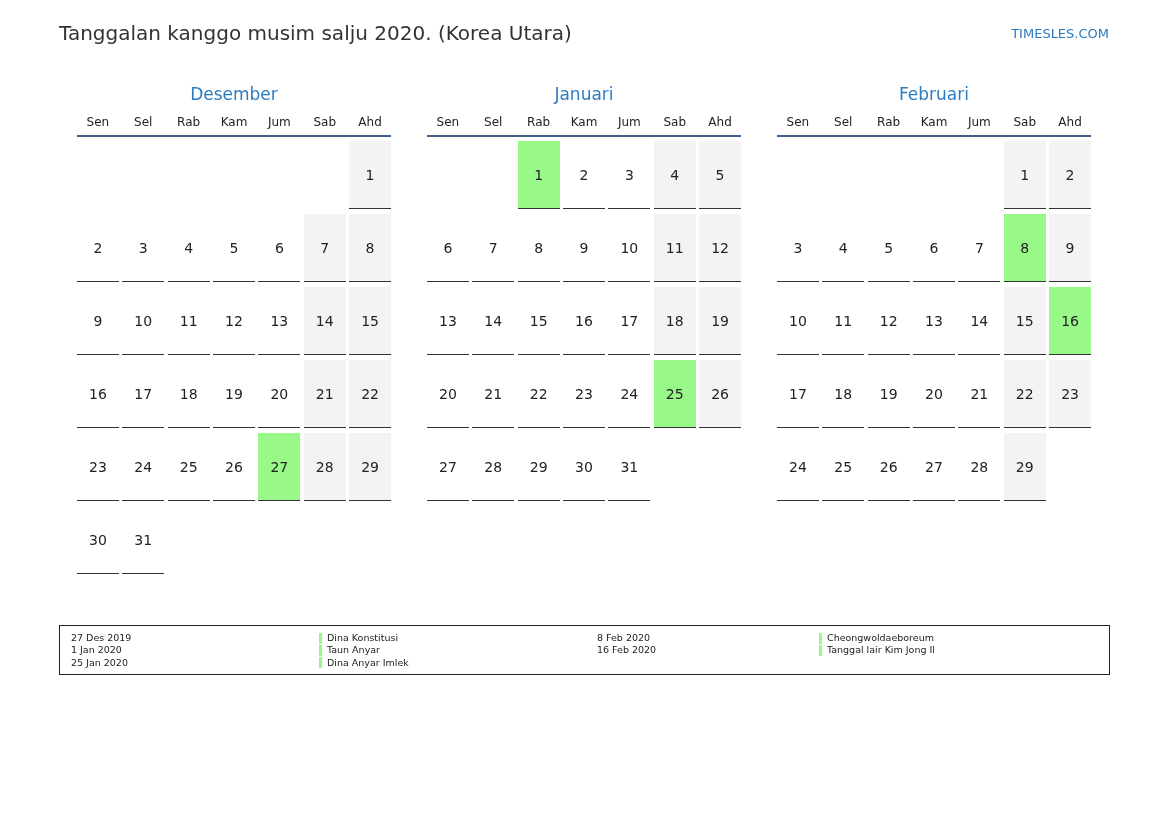  Describe the element at coordinates (584, 467) in the screenshot. I see `date-cell: 30` at that location.